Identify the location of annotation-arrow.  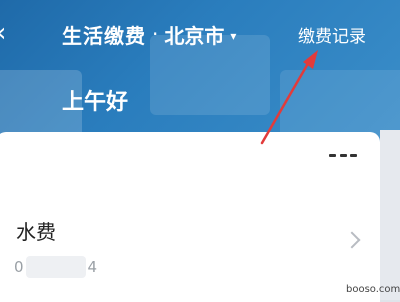
(289, 97).